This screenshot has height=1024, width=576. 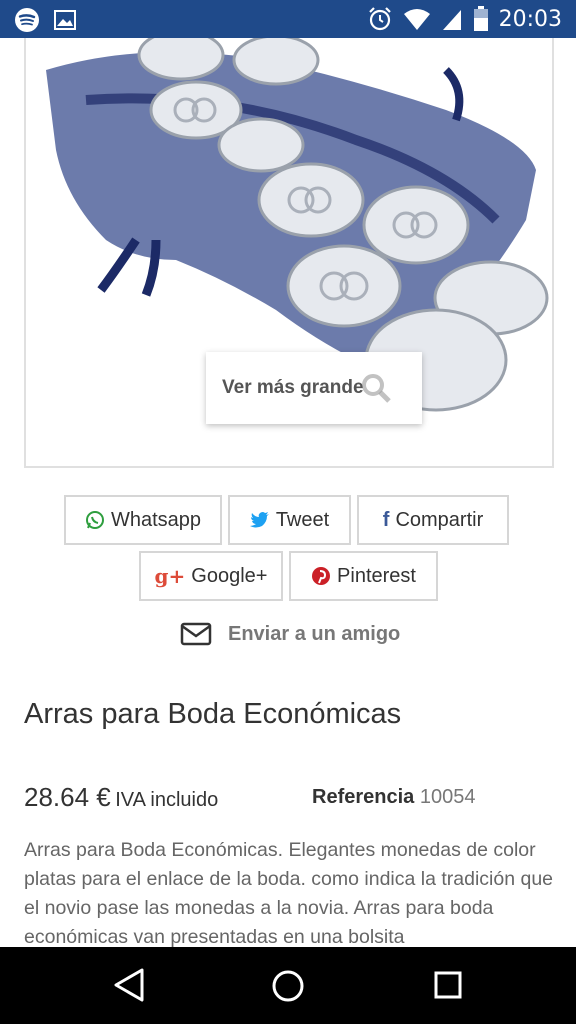 I want to click on home-icon, so click(x=288, y=986).